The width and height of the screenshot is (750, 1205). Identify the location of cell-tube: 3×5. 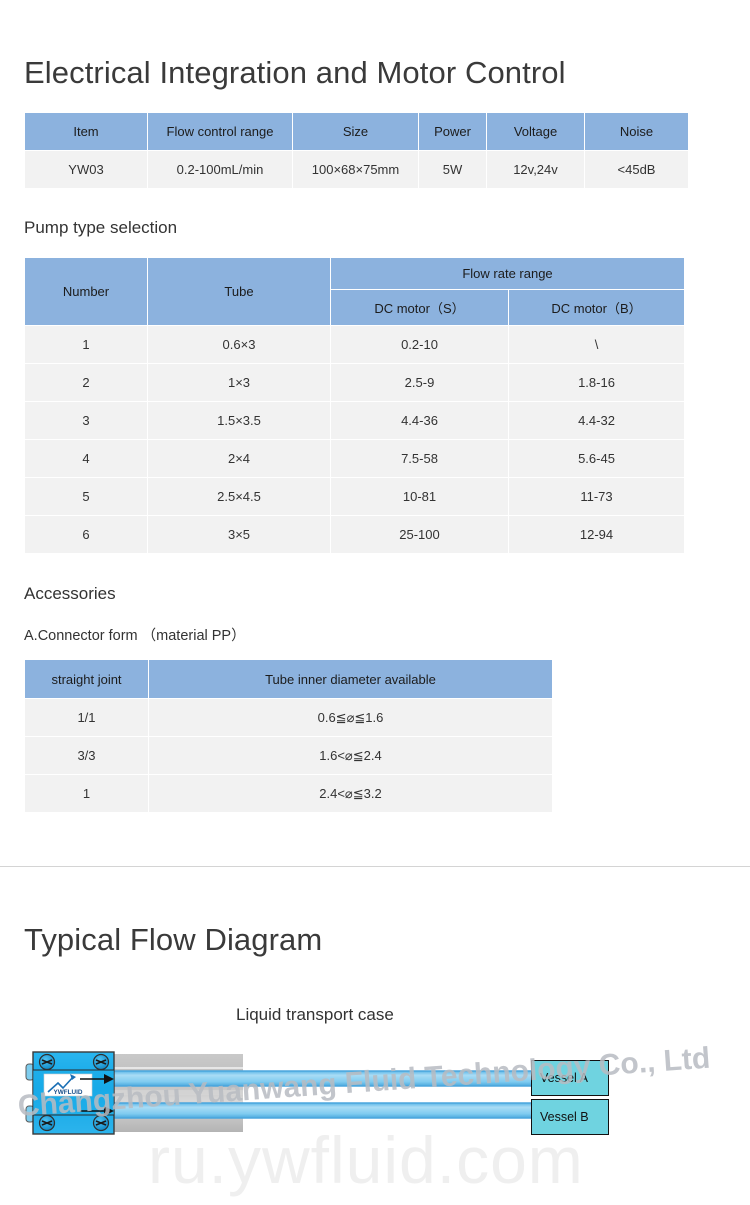
(239, 534).